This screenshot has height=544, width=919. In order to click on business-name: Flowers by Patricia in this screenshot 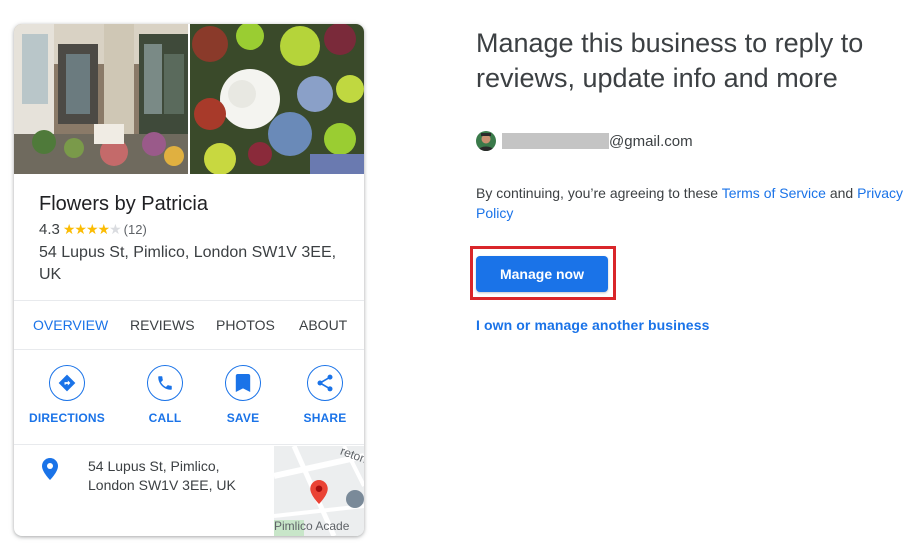, I will do `click(123, 204)`.